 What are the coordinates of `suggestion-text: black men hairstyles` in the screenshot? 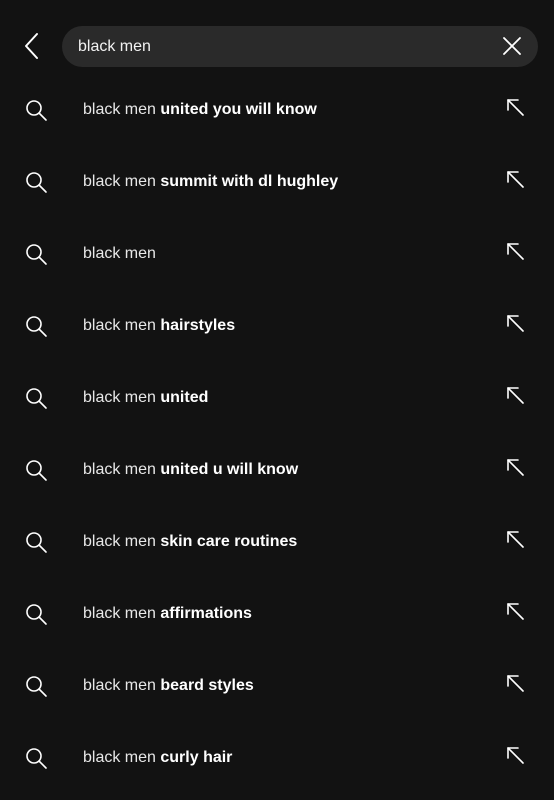 It's located at (159, 326).